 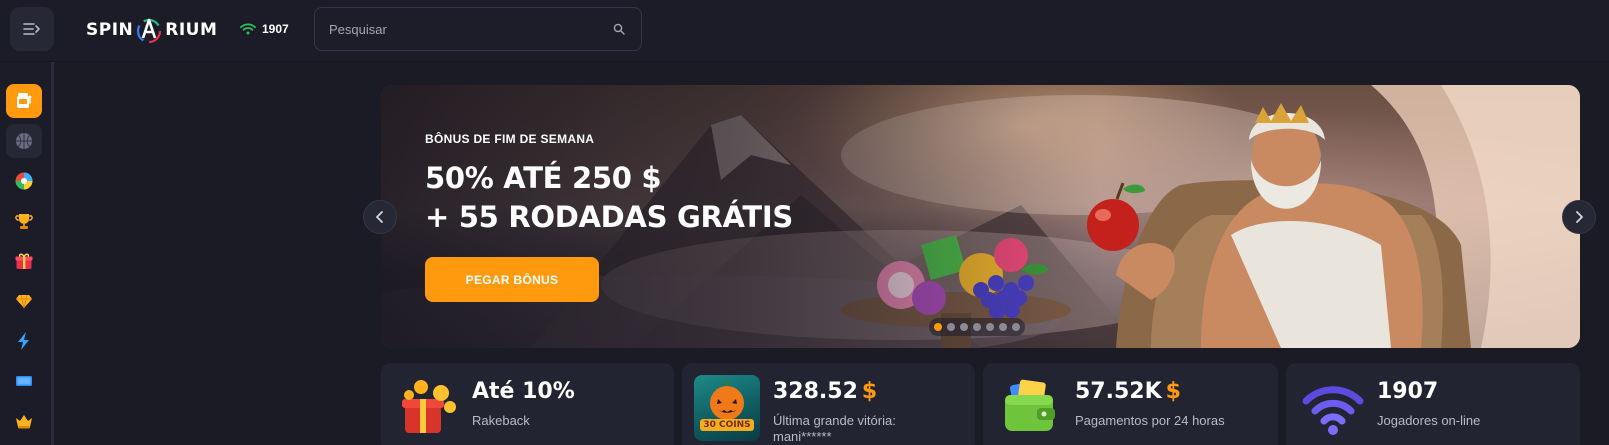 I want to click on game-thumbnail: 30 COINS, so click(x=727, y=408).